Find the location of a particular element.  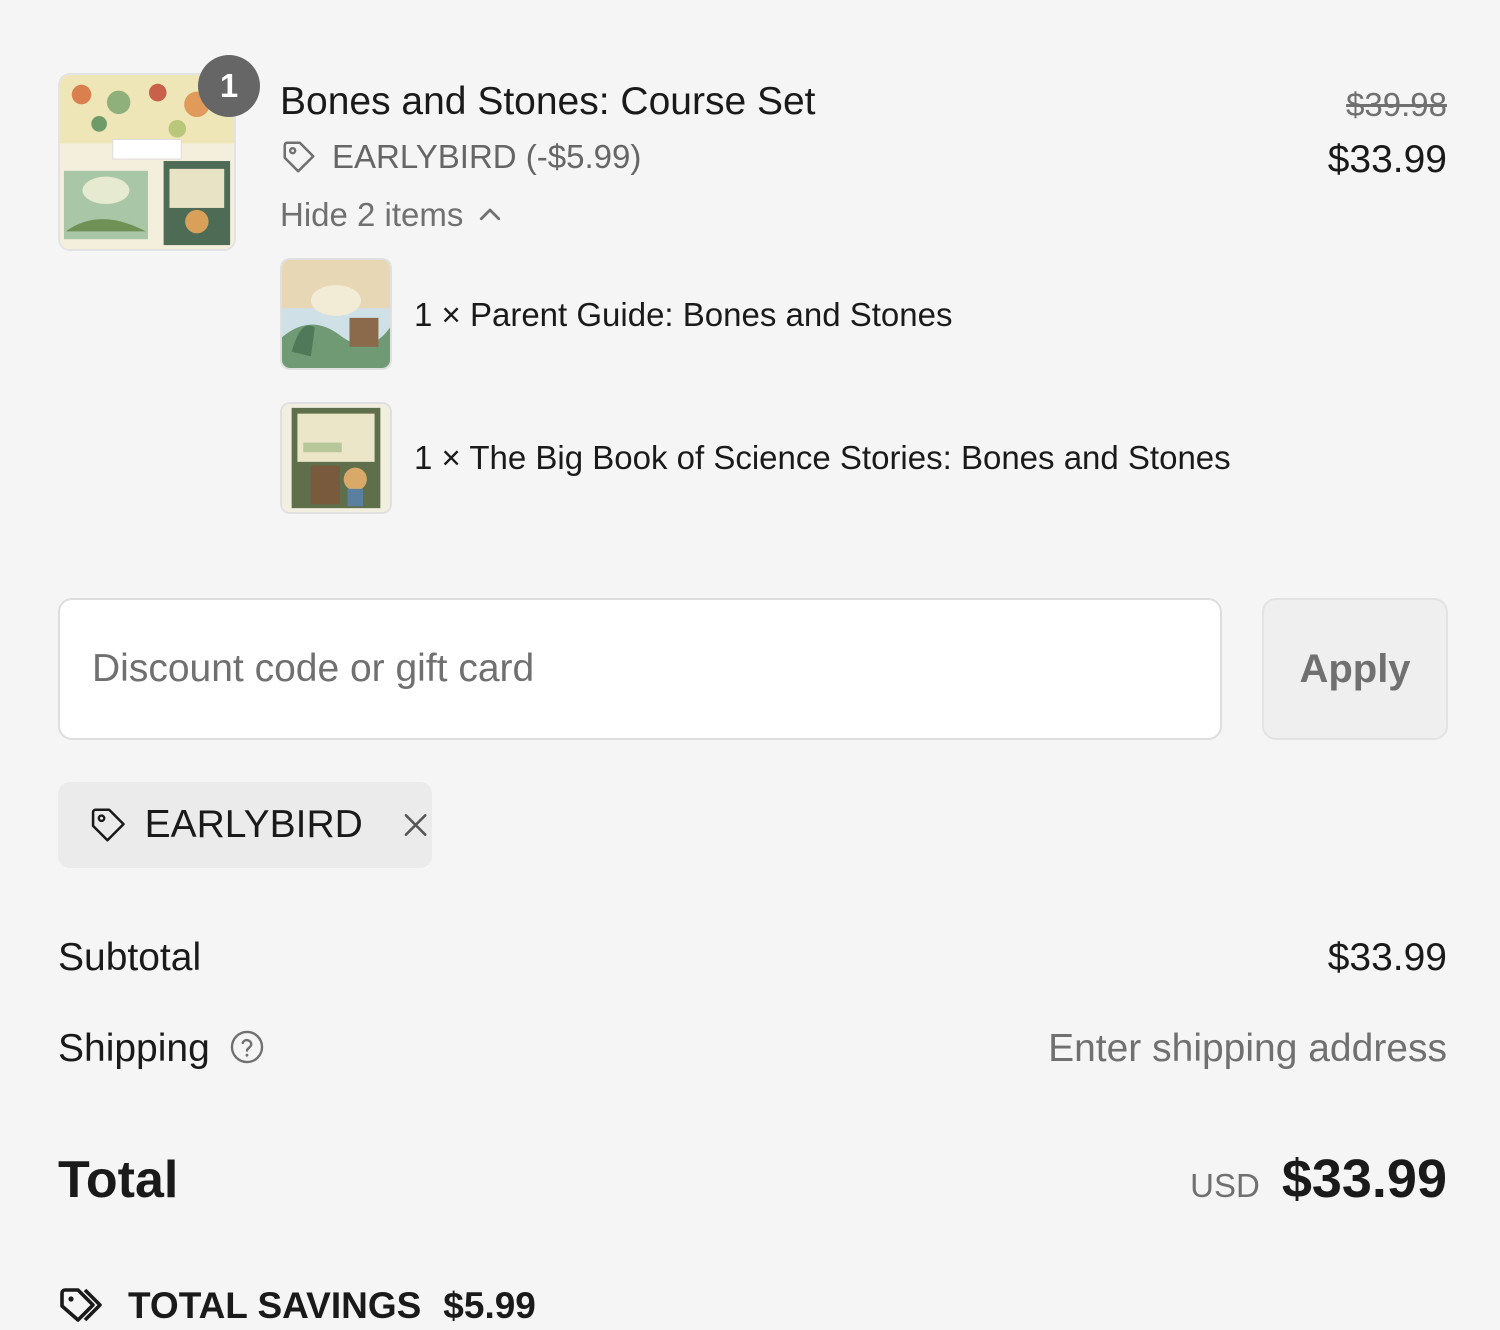

hide-items-toggle: Hide 2 items is located at coordinates (392, 215).